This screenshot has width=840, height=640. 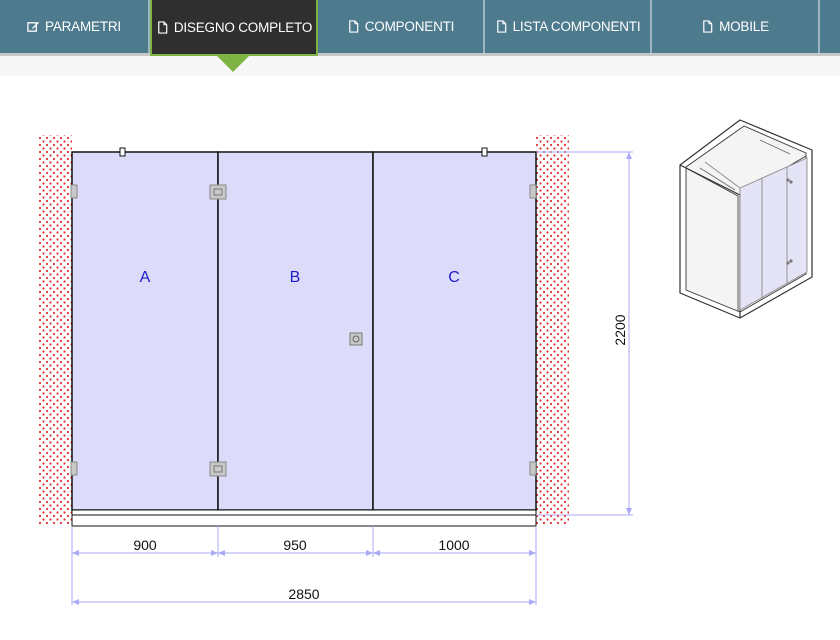 What do you see at coordinates (304, 520) in the screenshot?
I see `shower-tray` at bounding box center [304, 520].